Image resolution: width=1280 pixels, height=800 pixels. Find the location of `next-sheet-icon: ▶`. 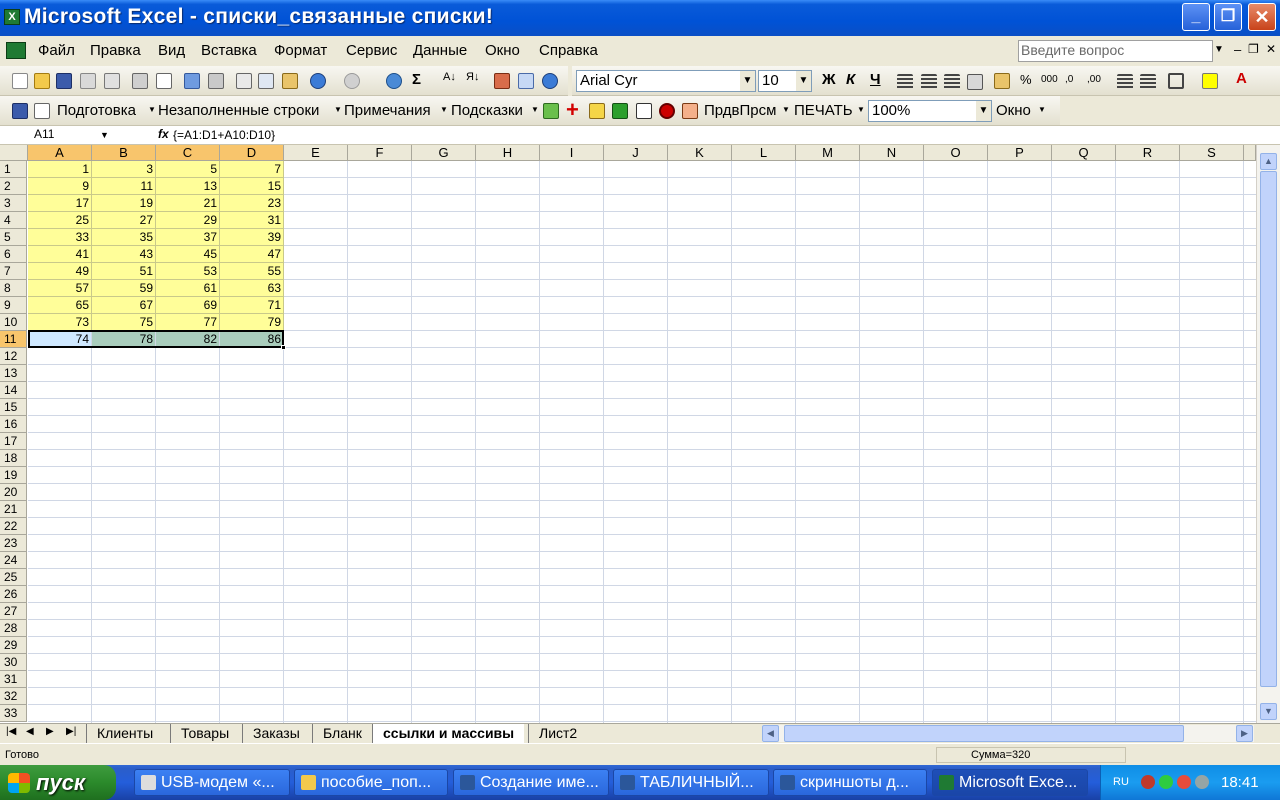

next-sheet-icon: ▶ is located at coordinates (50, 731).